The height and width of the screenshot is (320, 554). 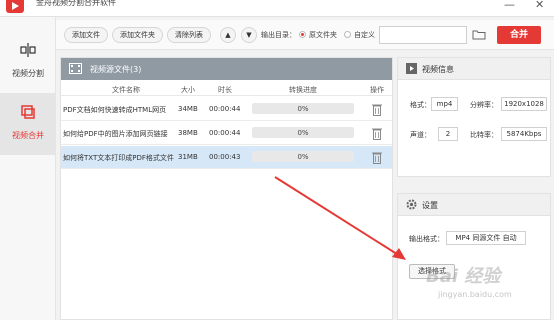 I want to click on custom-dir-label: 自定义, so click(x=364, y=35).